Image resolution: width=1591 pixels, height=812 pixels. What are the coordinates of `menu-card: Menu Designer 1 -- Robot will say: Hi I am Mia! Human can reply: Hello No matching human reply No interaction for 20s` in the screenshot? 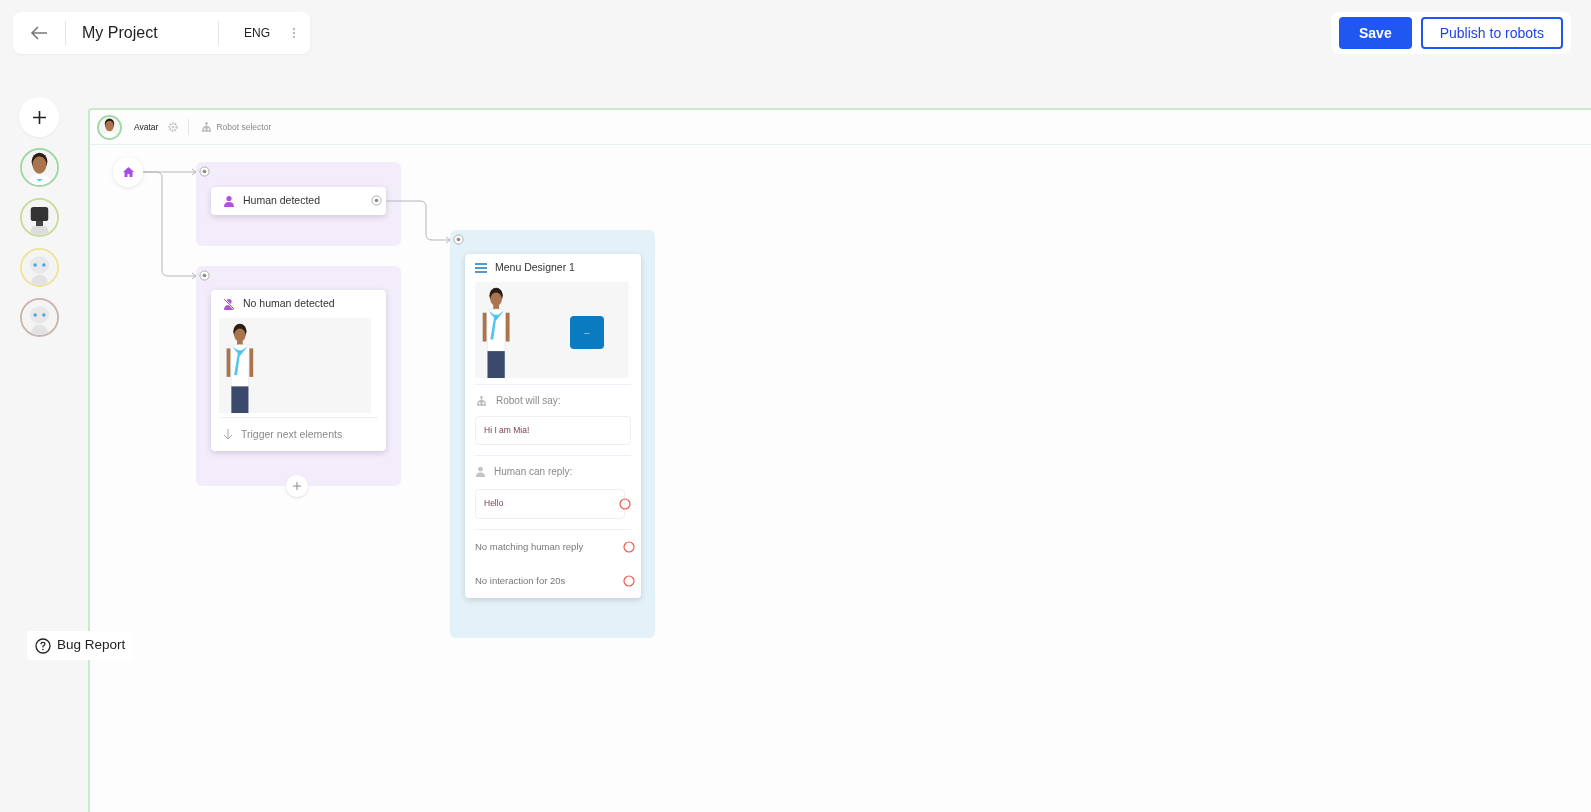 It's located at (553, 426).